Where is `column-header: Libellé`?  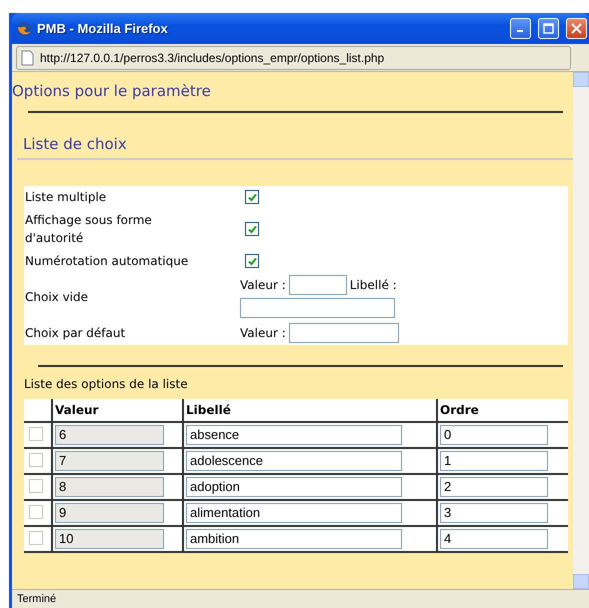 column-header: Libellé is located at coordinates (310, 410).